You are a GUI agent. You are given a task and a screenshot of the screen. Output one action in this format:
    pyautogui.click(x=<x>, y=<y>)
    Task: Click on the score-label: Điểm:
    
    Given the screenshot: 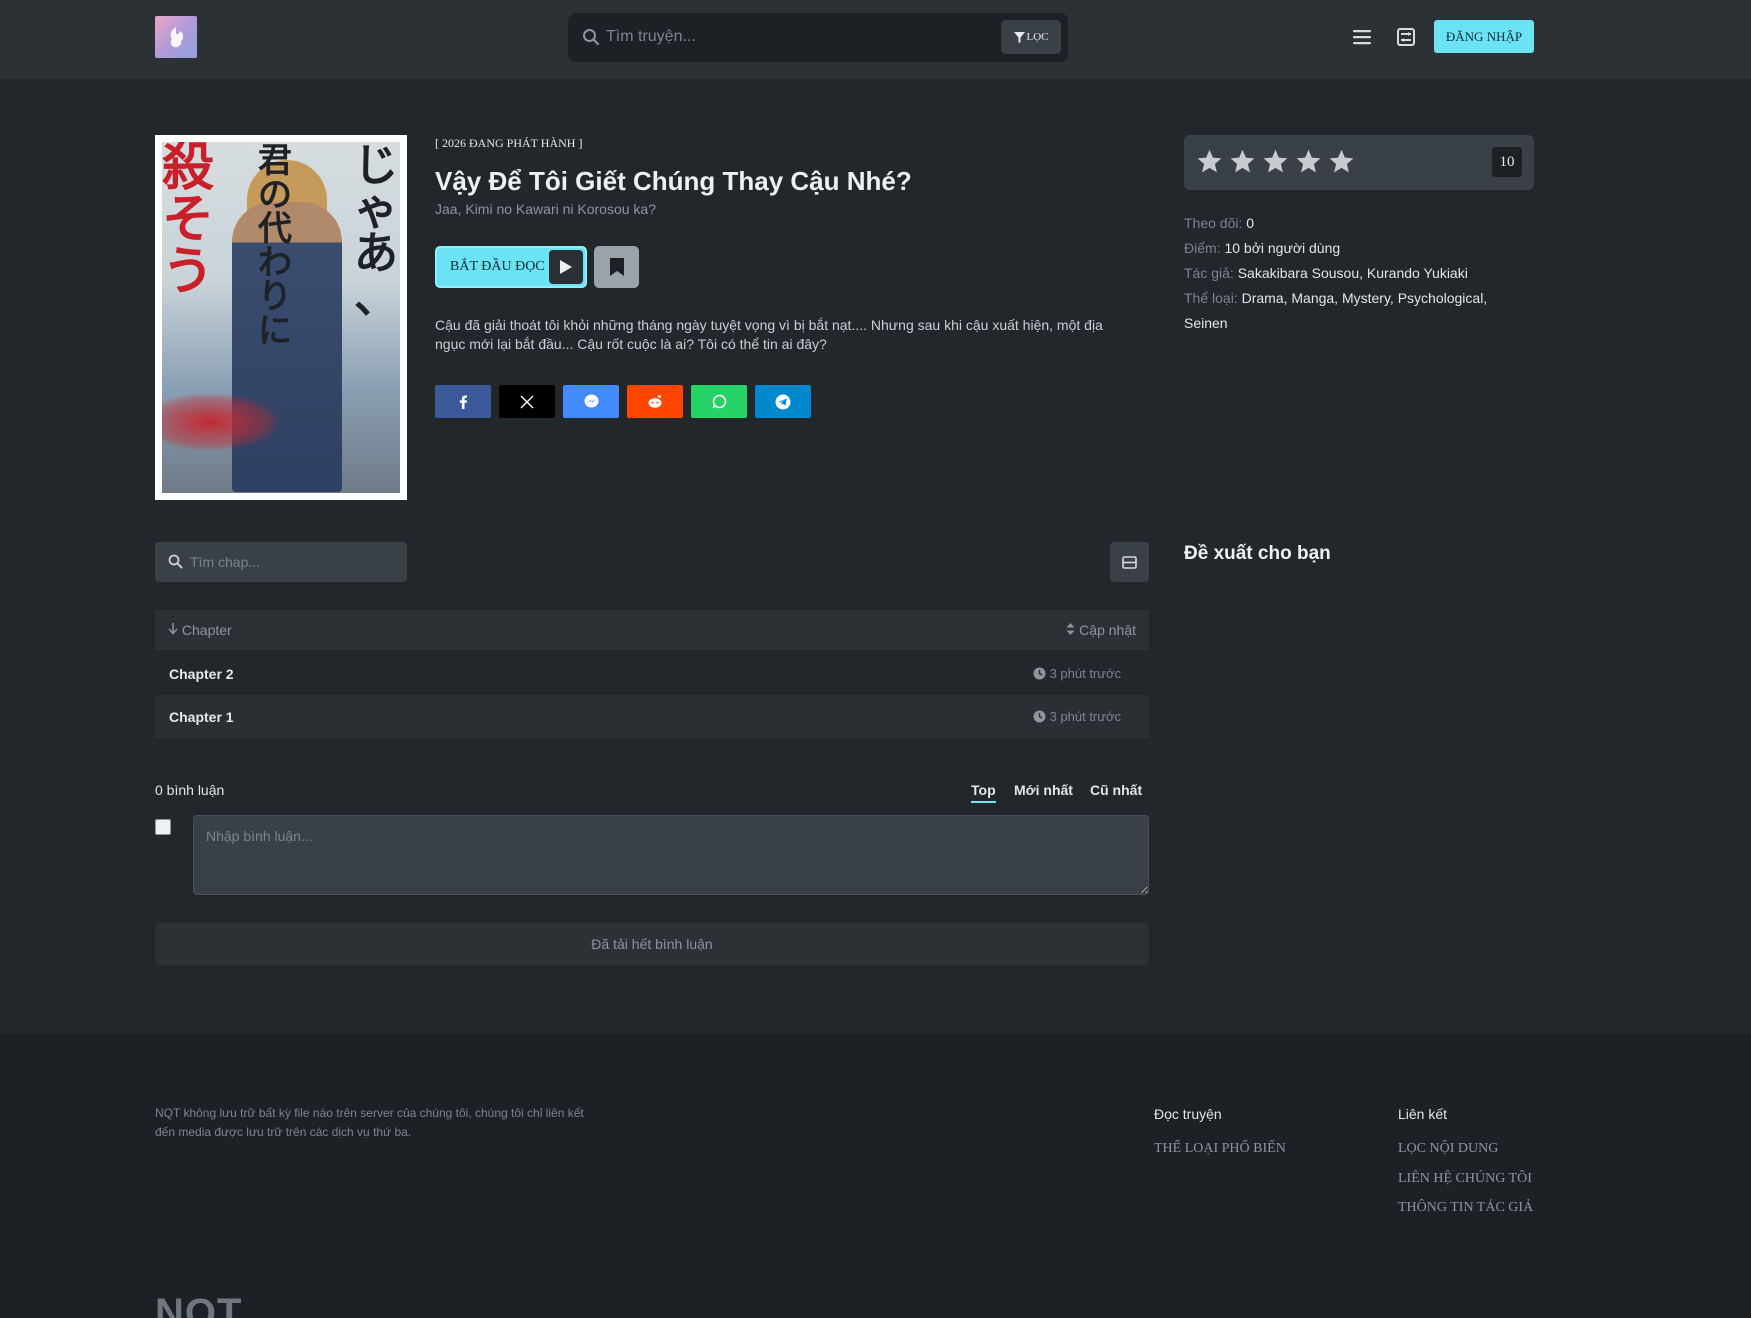 What is the action you would take?
    pyautogui.click(x=1202, y=248)
    